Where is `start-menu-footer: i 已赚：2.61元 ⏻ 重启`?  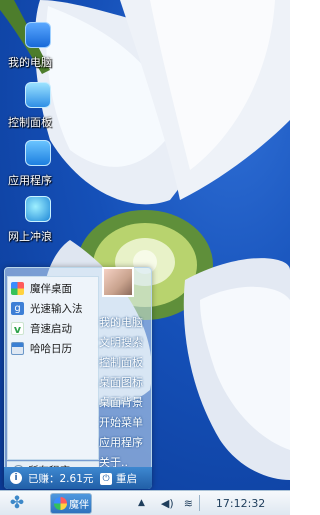 start-menu-footer: i 已赚：2.61元 ⏻ 重启 is located at coordinates (78, 478).